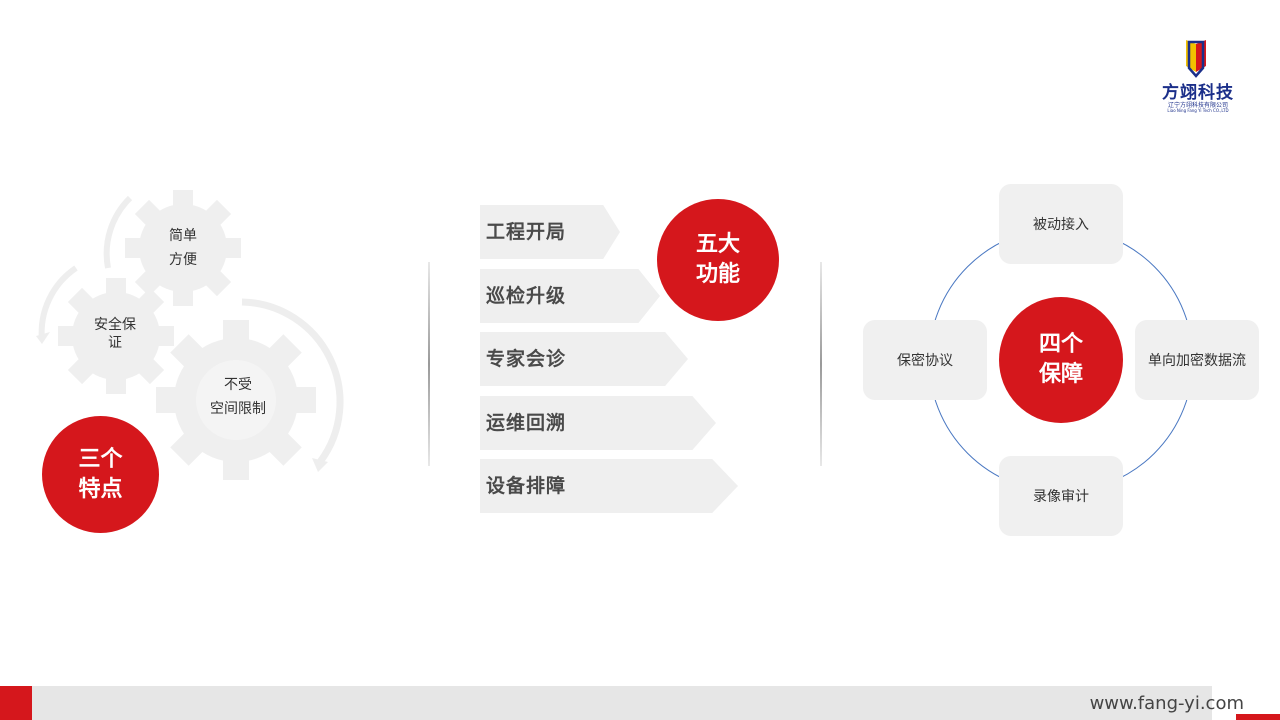 This screenshot has width=1280, height=720. Describe the element at coordinates (1198, 110) in the screenshot. I see `logo-company-en: Liao Ning Fang Yi Tech CO.,LTD` at that location.